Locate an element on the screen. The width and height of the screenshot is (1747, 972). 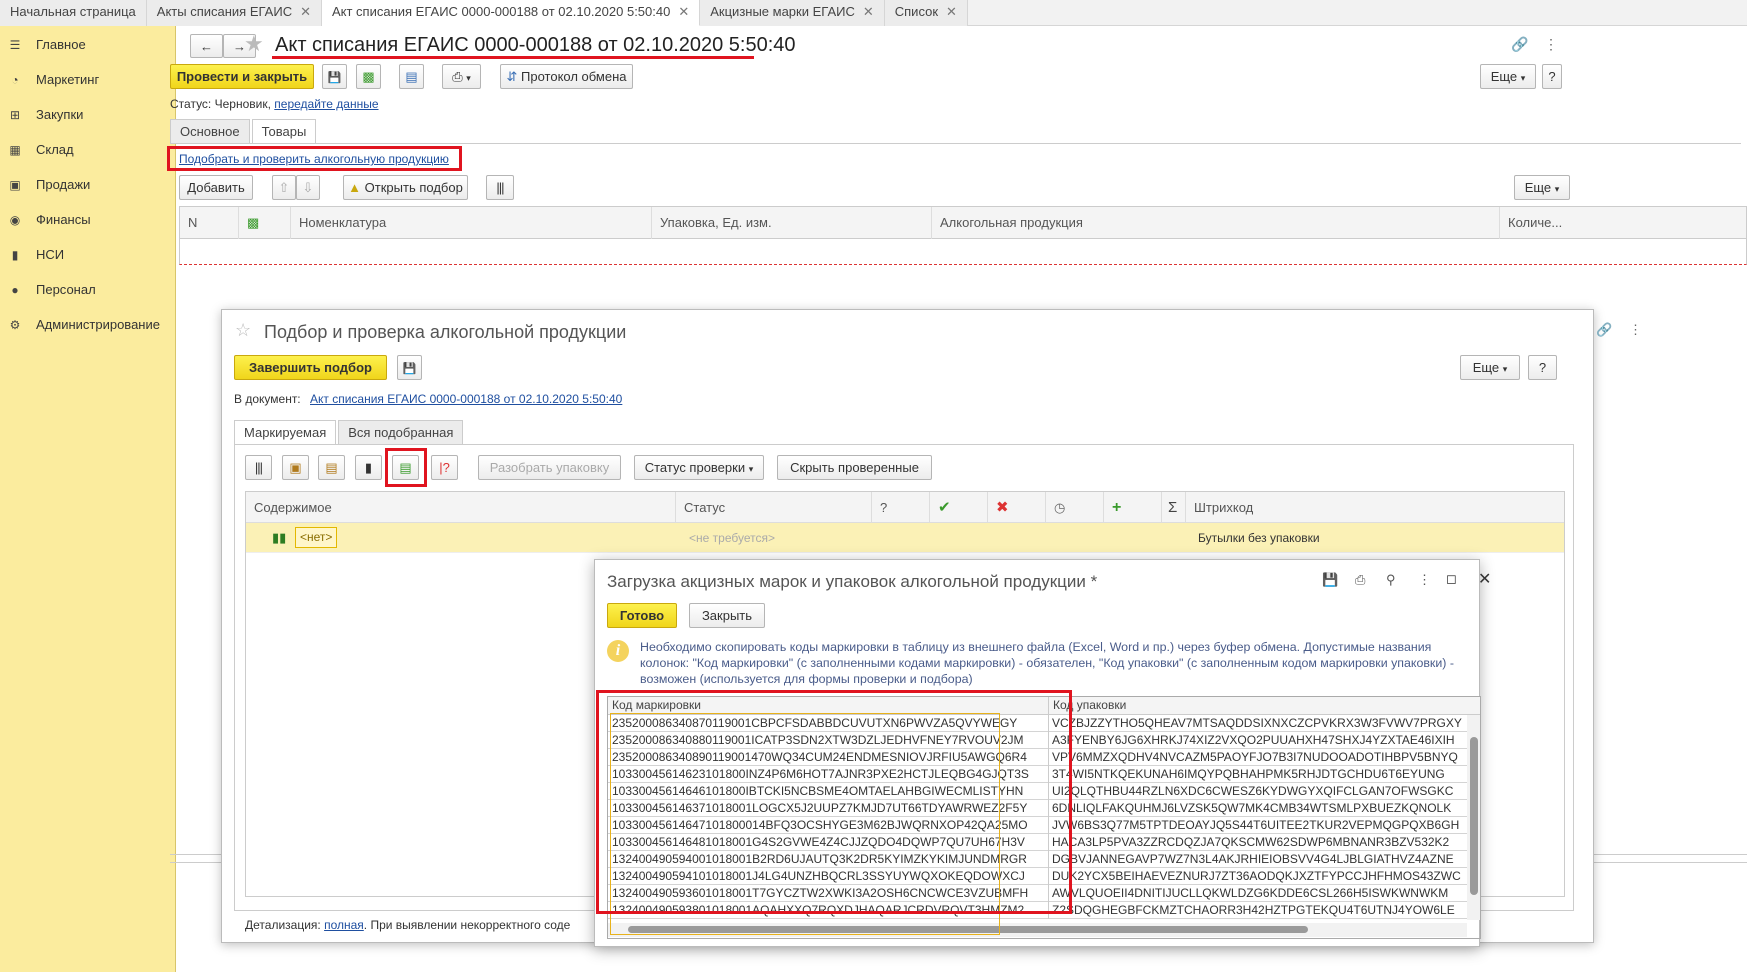
more-dots-icon: ⋮ is located at coordinates (1551, 44).